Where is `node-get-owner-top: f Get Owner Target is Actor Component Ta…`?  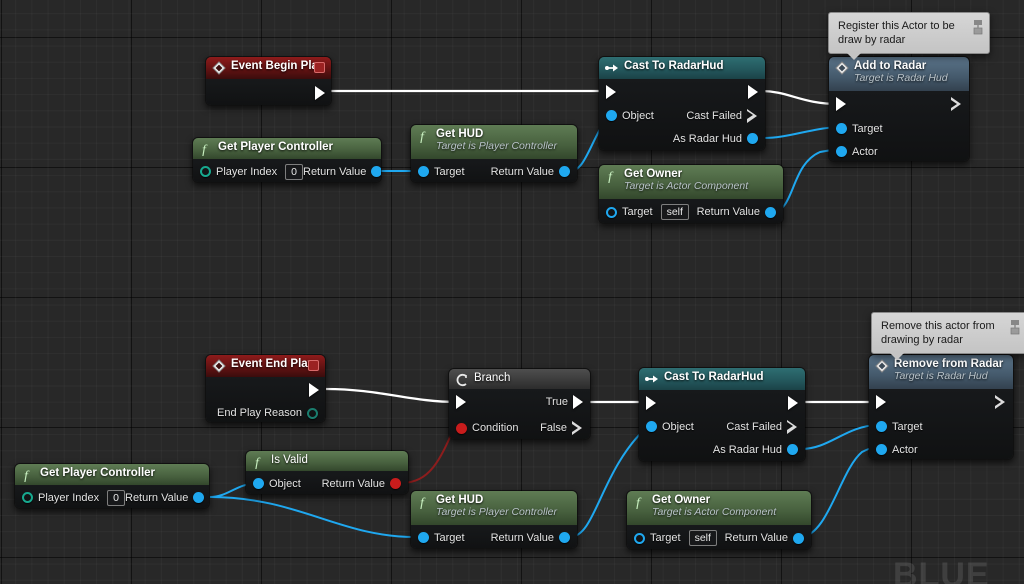 node-get-owner-top: f Get Owner Target is Actor Component Ta… is located at coordinates (691, 194).